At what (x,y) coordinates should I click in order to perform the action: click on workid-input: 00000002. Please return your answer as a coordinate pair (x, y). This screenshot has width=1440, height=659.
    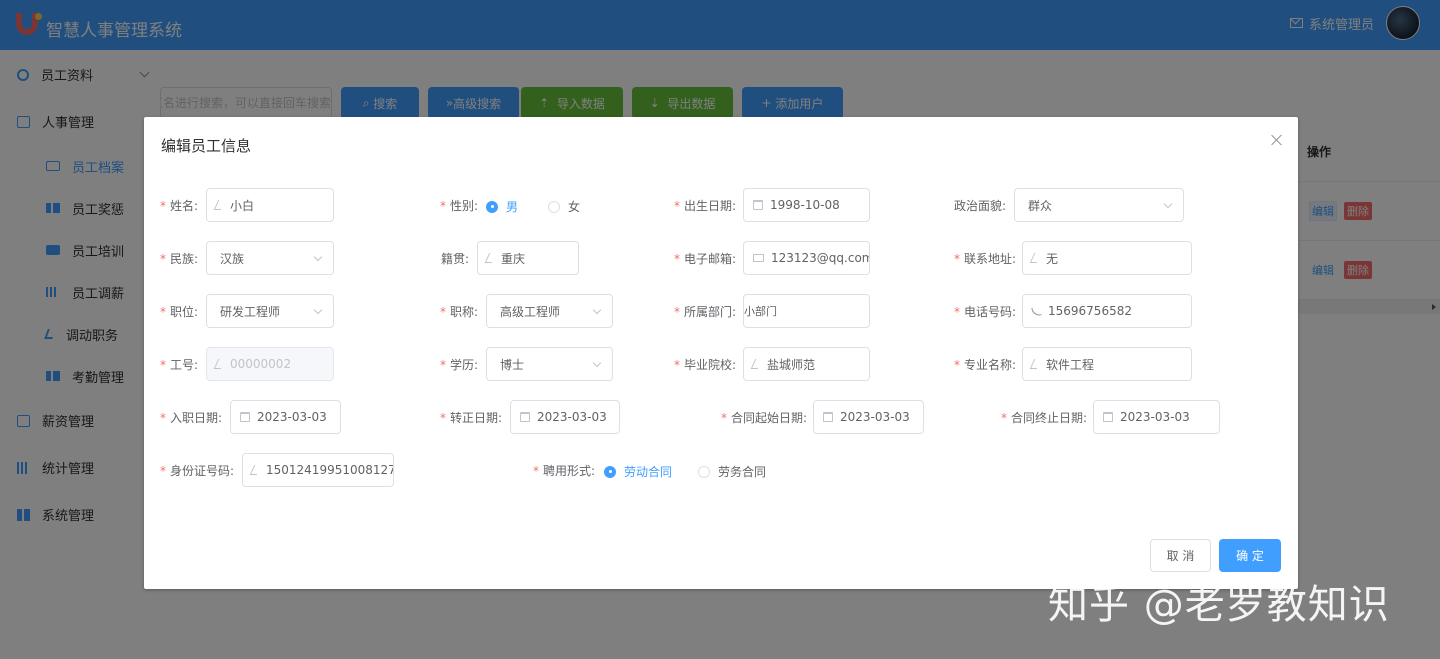
    Looking at the image, I should click on (270, 364).